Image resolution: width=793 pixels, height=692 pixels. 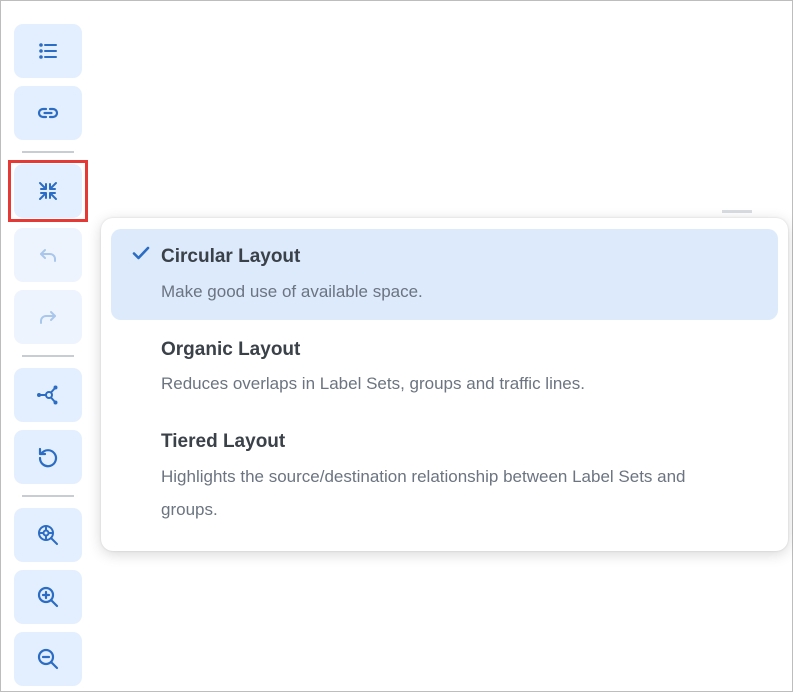 What do you see at coordinates (737, 211) in the screenshot?
I see `canvas-hint` at bounding box center [737, 211].